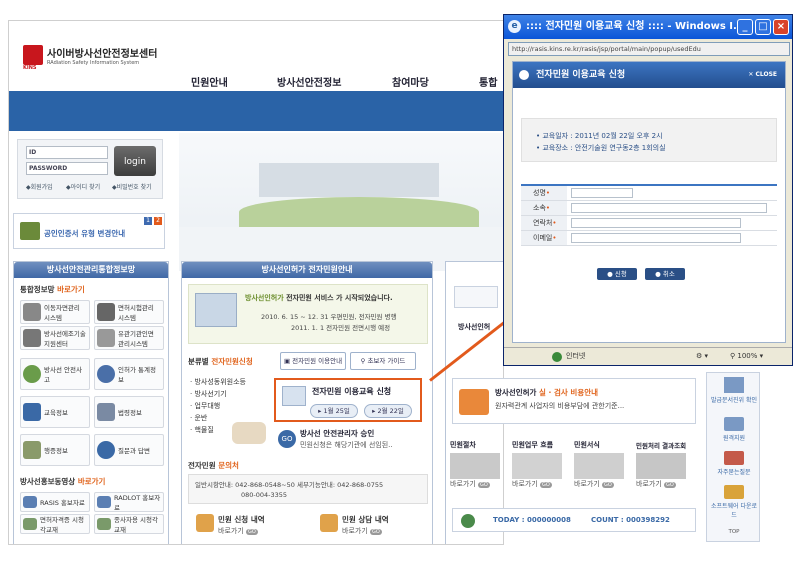 Image resolution: width=804 pixels, height=562 pixels. Describe the element at coordinates (532, 520) in the screenshot. I see `today-count: TODAY : 000000008` at that location.